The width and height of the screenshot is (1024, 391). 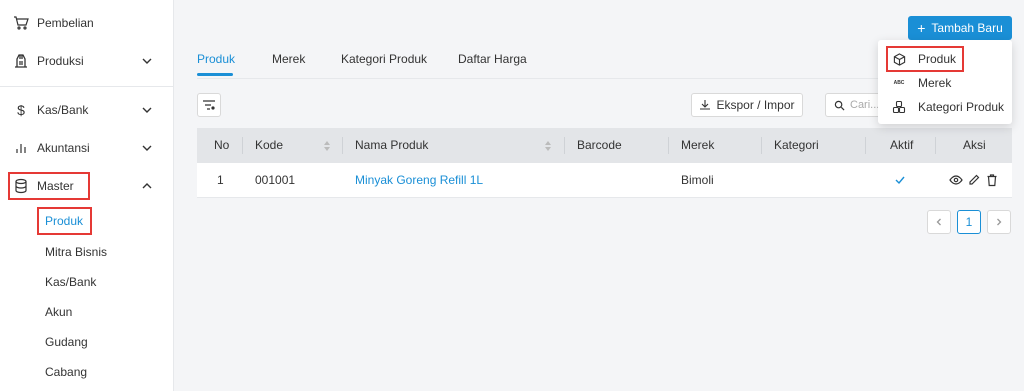 What do you see at coordinates (288, 59) in the screenshot?
I see `tab-merek: Merek` at bounding box center [288, 59].